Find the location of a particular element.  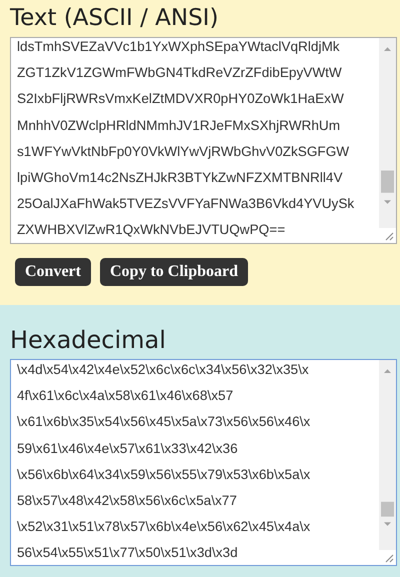

section-title: Text (ASCII / ANSI) is located at coordinates (115, 18).